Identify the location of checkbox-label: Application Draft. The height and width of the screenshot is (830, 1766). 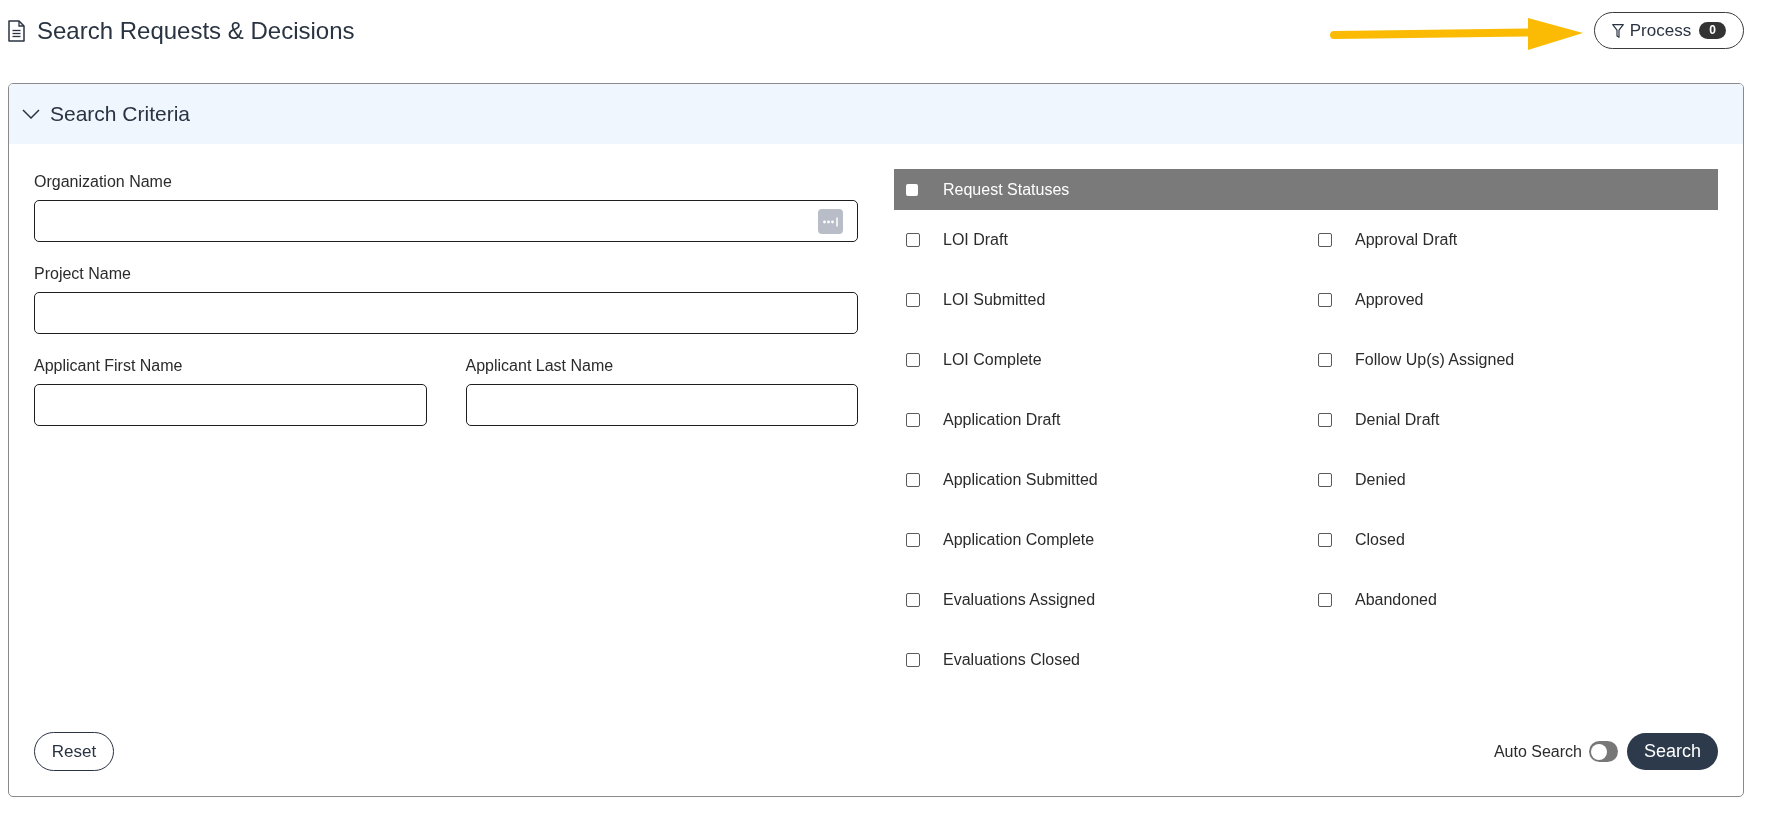
(1002, 420).